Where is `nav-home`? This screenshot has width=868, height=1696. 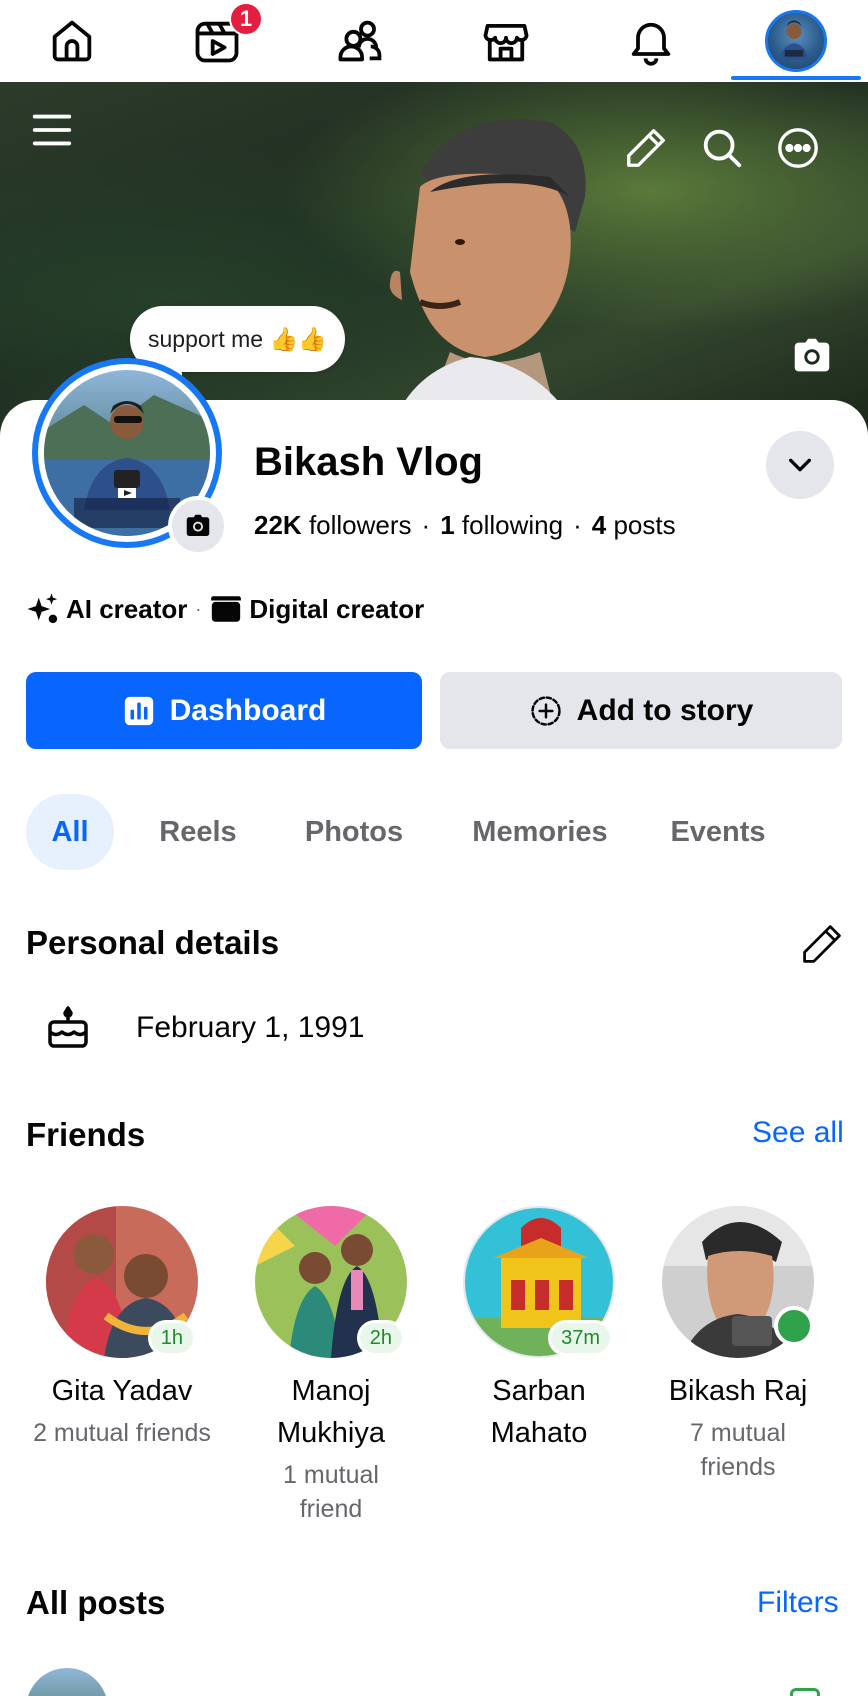 nav-home is located at coordinates (72, 41).